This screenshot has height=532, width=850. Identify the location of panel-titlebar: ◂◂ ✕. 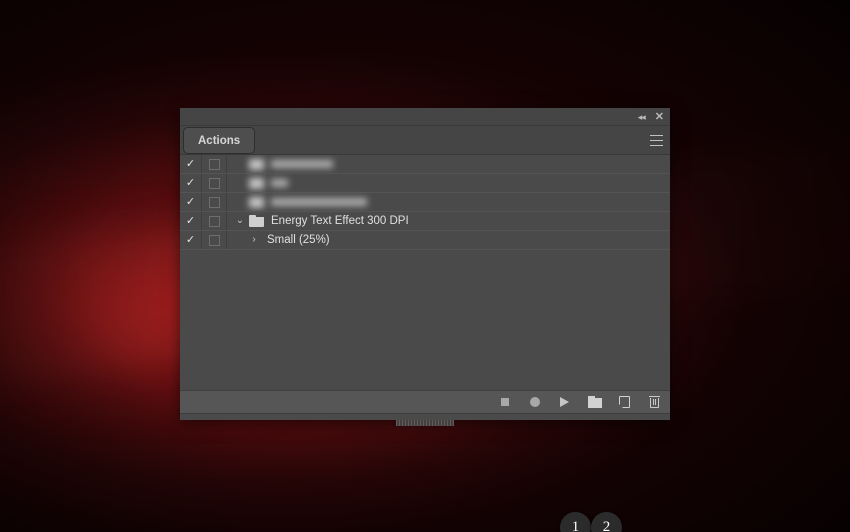
(425, 117).